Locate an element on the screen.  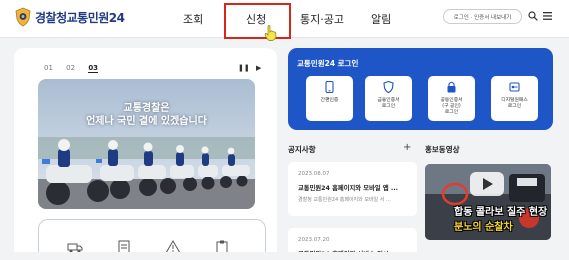
slide-controls: ❚❚ ▶ is located at coordinates (247, 68).